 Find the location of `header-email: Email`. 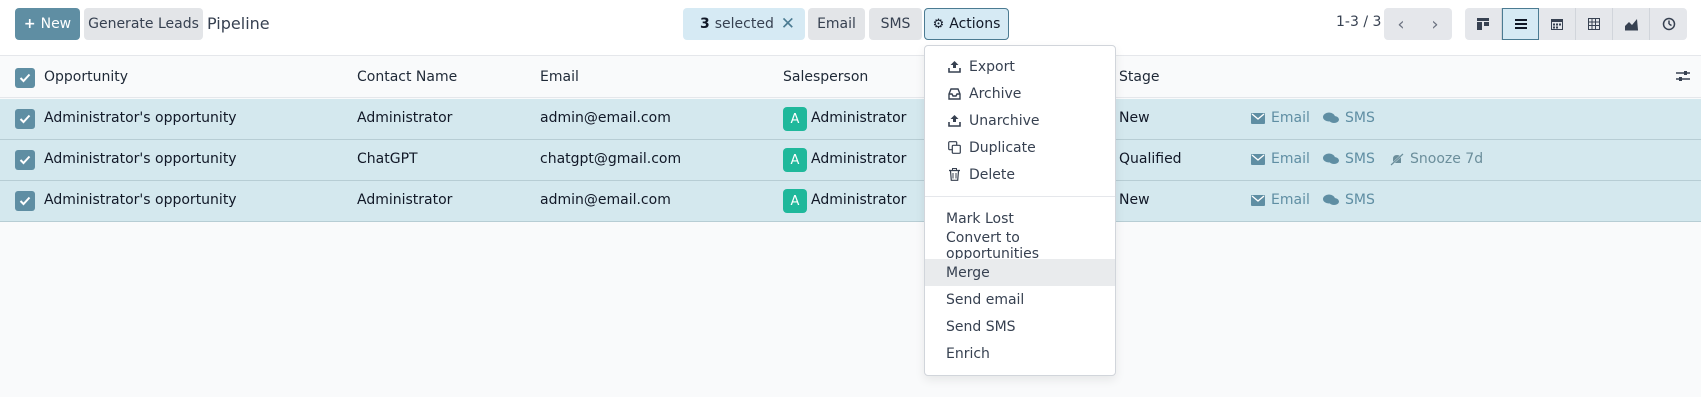

header-email: Email is located at coordinates (559, 77).